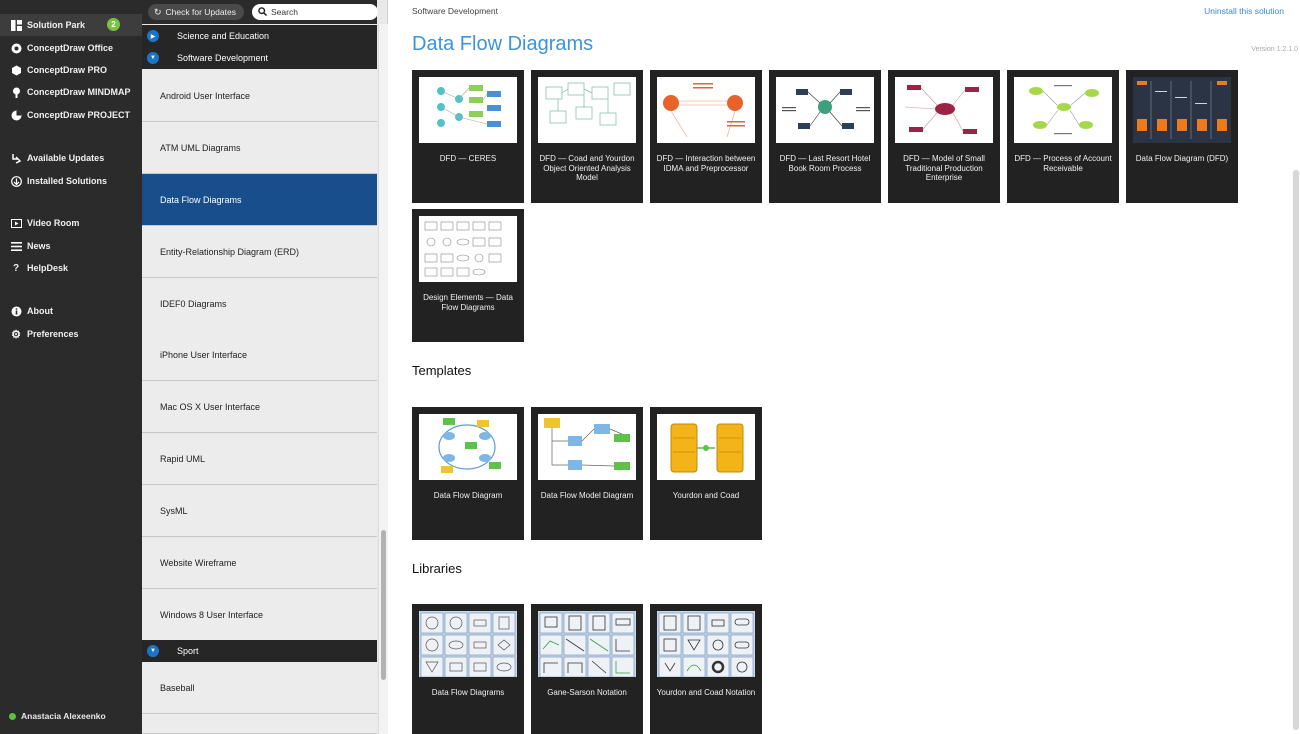  Describe the element at coordinates (200, 12) in the screenshot. I see `check-updates-label: Check for Updates` at that location.